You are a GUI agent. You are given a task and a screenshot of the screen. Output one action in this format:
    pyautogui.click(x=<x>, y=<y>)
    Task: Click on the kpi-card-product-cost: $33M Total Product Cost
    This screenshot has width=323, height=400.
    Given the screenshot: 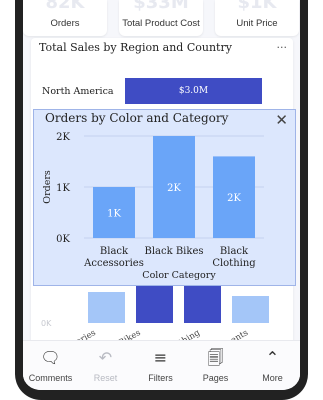 What is the action you would take?
    pyautogui.click(x=161, y=18)
    